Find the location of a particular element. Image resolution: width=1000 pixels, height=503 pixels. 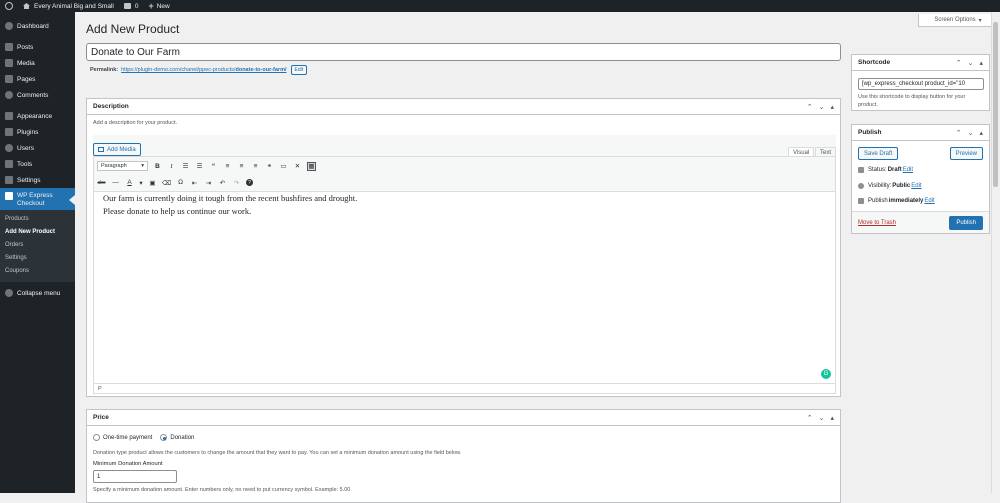

format-select: Paragraph ▾ is located at coordinates (122, 166).